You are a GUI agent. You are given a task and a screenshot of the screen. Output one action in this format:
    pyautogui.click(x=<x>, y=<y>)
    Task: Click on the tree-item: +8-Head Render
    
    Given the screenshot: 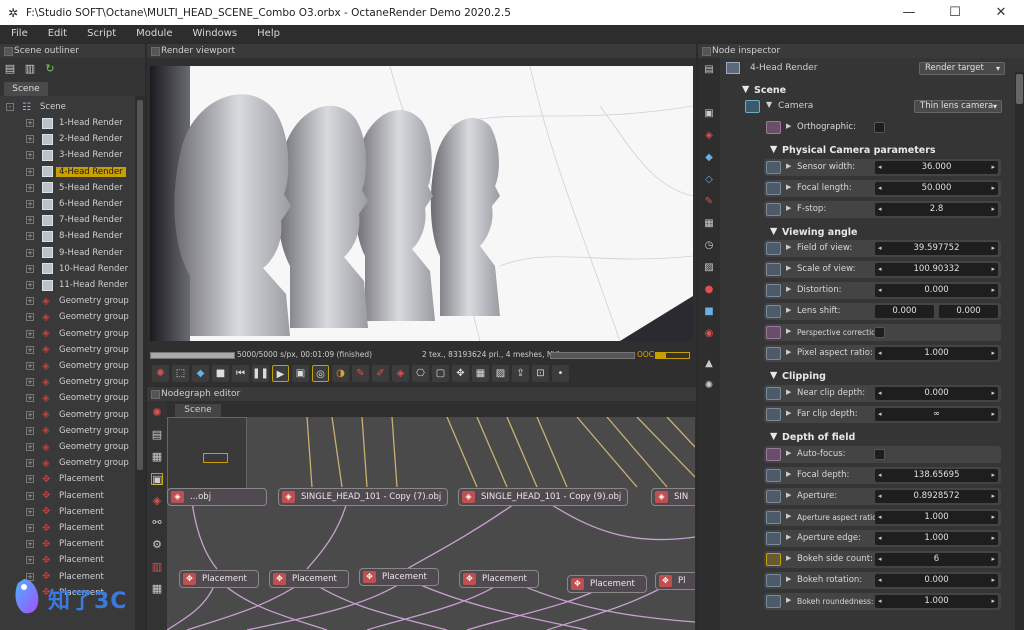 What is the action you would take?
    pyautogui.click(x=65, y=236)
    